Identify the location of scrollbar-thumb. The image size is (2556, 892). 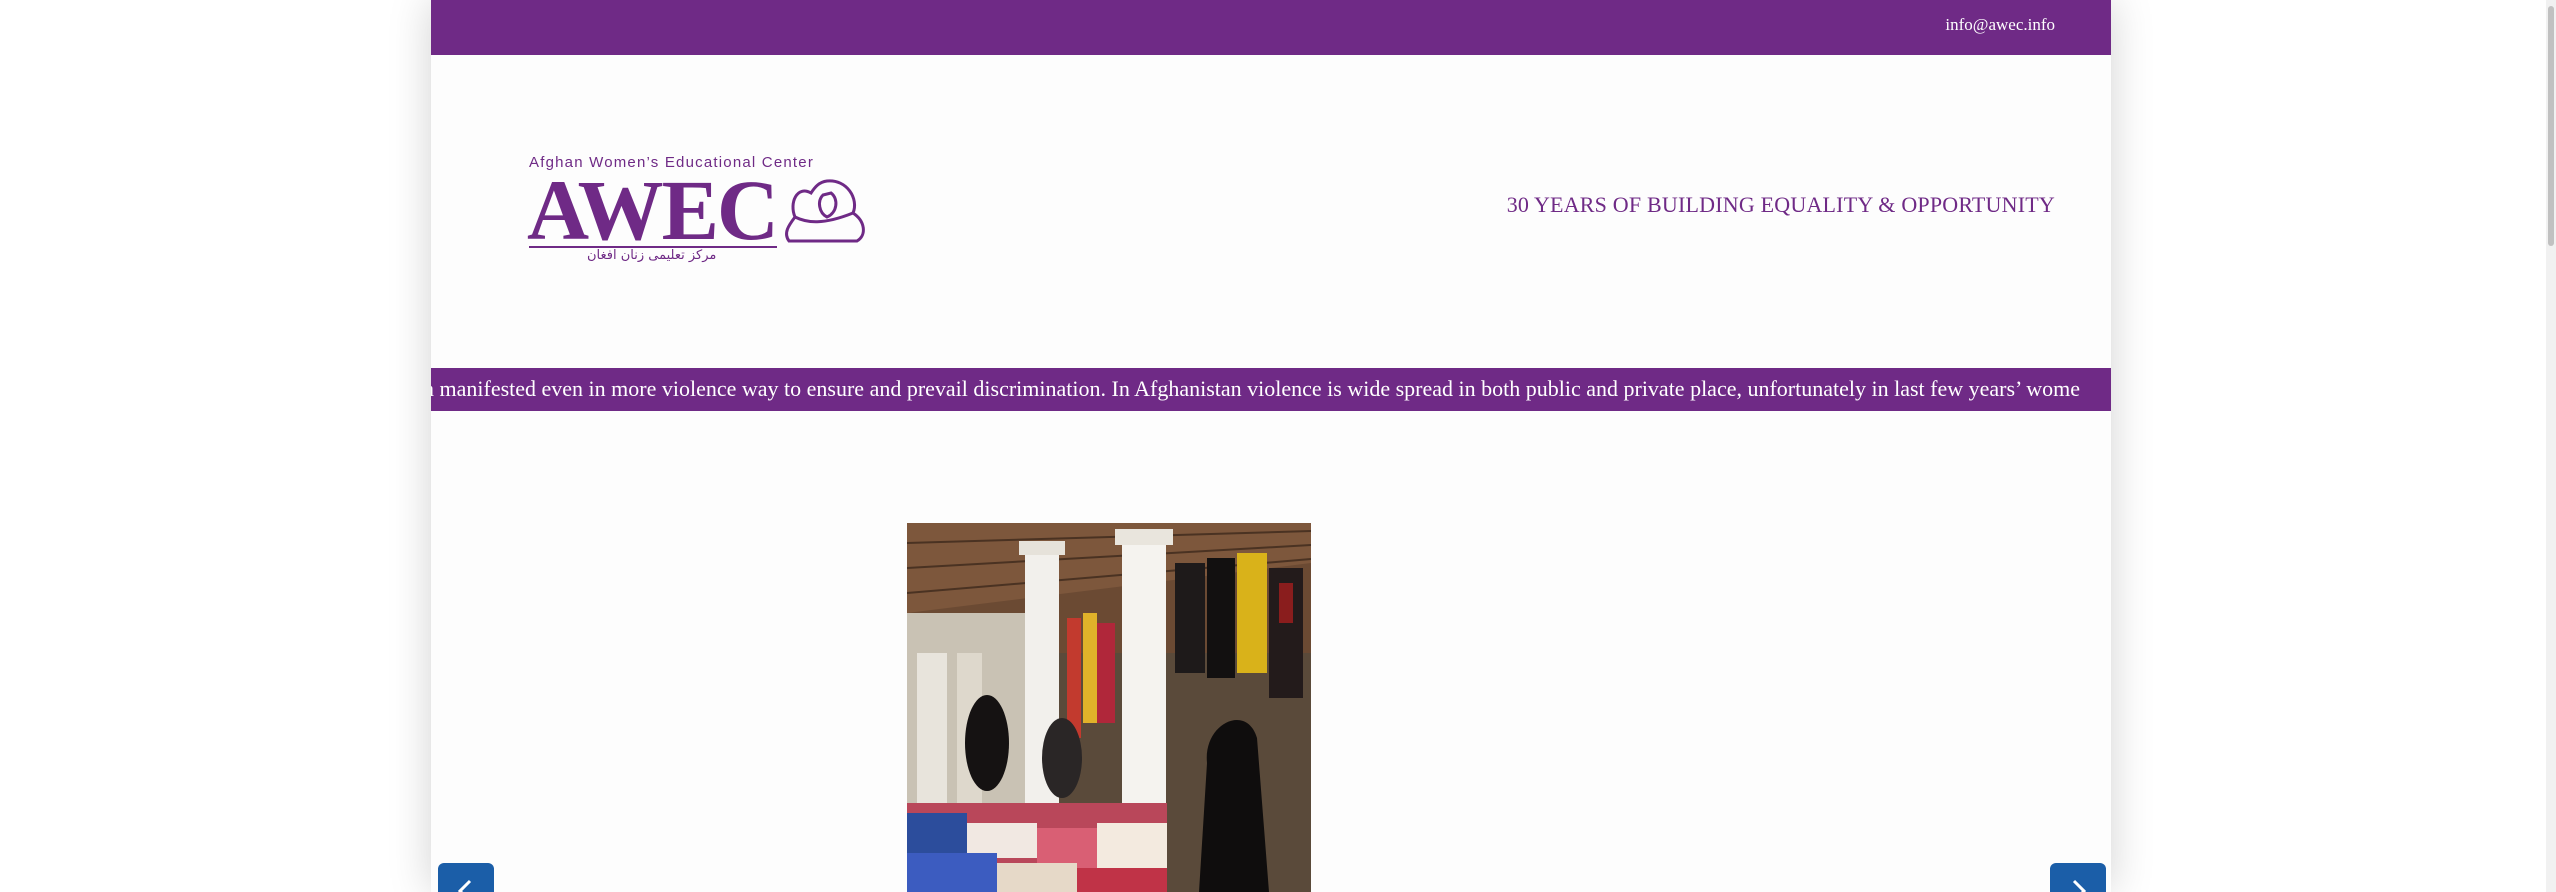
(2551, 126).